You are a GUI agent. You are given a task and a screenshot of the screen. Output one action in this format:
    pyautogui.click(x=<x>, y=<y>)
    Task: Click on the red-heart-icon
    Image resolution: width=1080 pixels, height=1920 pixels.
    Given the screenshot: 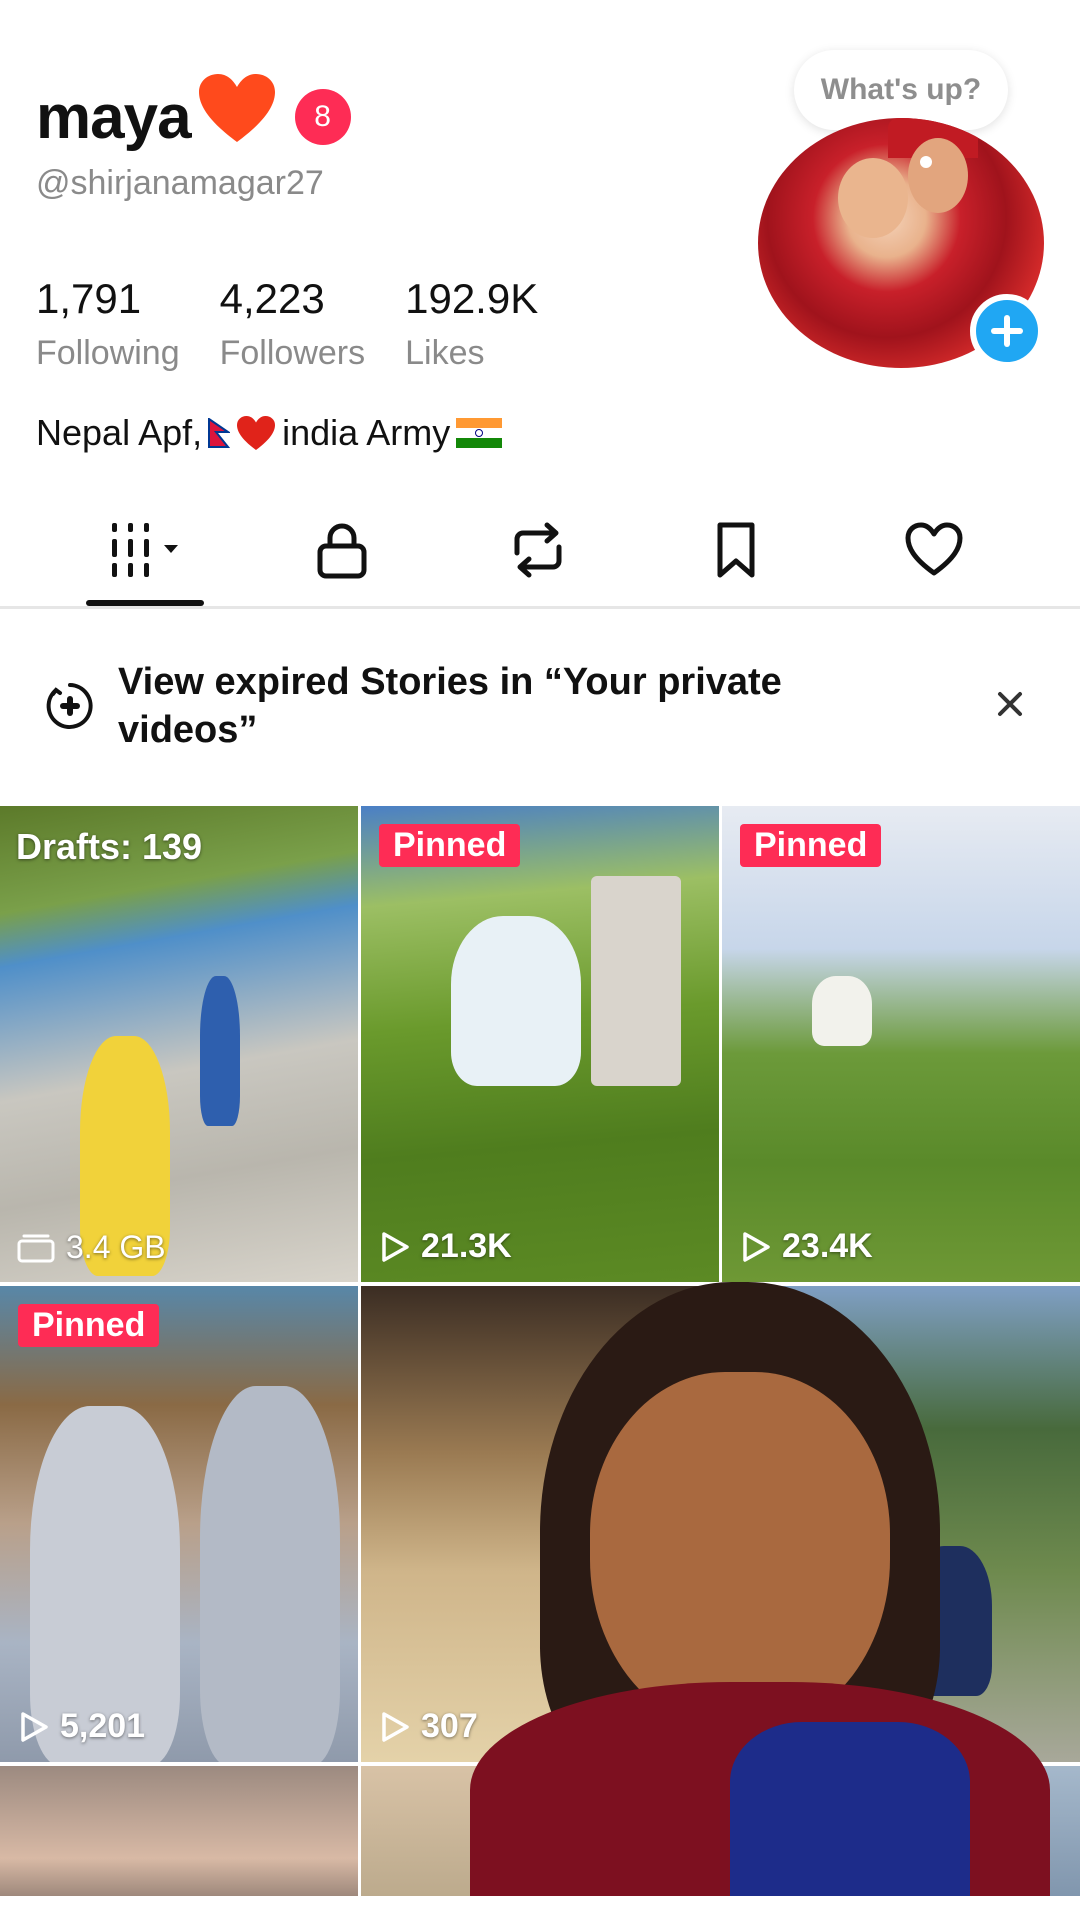 What is the action you would take?
    pyautogui.click(x=256, y=433)
    